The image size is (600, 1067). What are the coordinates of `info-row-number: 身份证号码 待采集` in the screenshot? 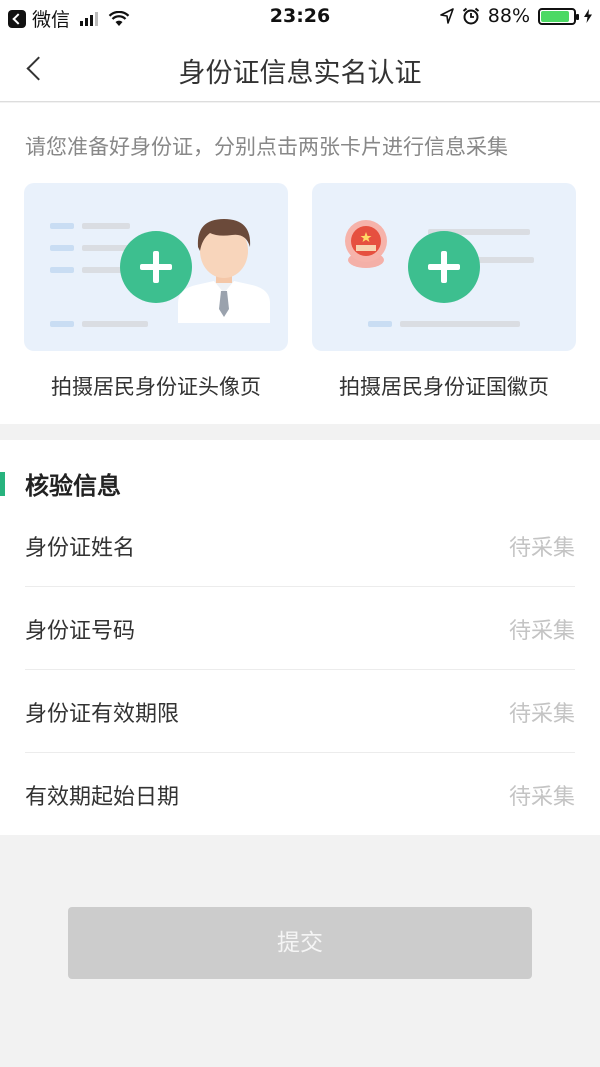 It's located at (300, 628).